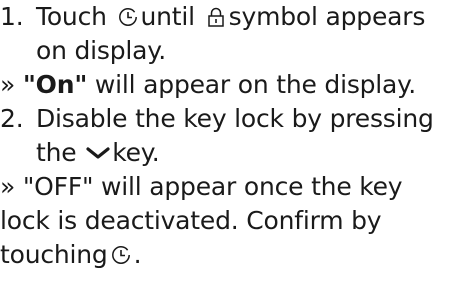  I want to click on result-on-line: » "On" will appear on the display., so click(208, 84).